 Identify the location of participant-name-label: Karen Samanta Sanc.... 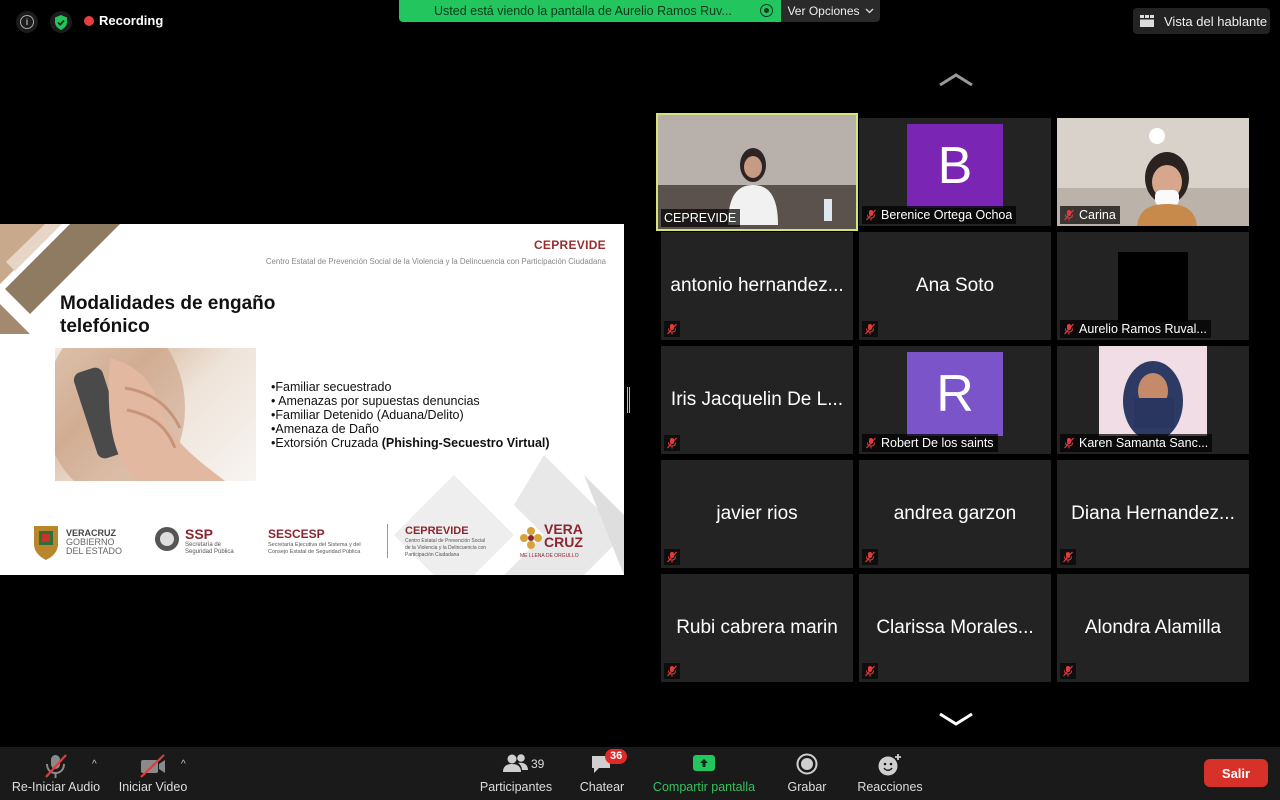
(1136, 443).